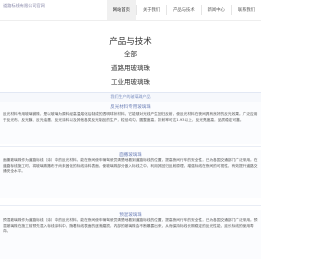  I want to click on category-link-industrial-beads: 工业用玻璃珠, so click(130, 81).